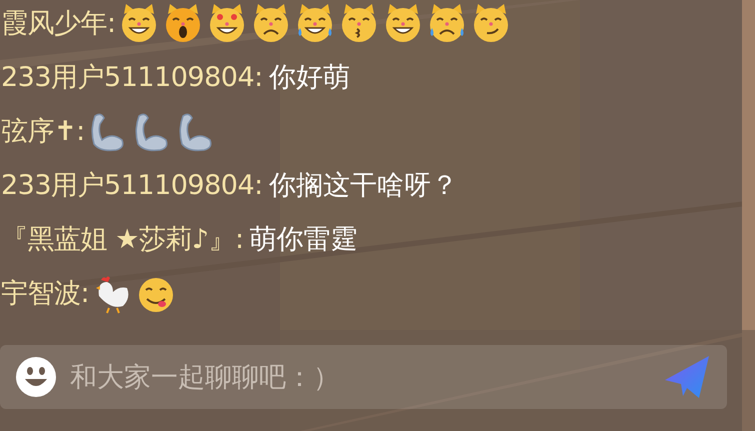 The image size is (755, 431). I want to click on user-name: 弦序✝:, so click(43, 132).